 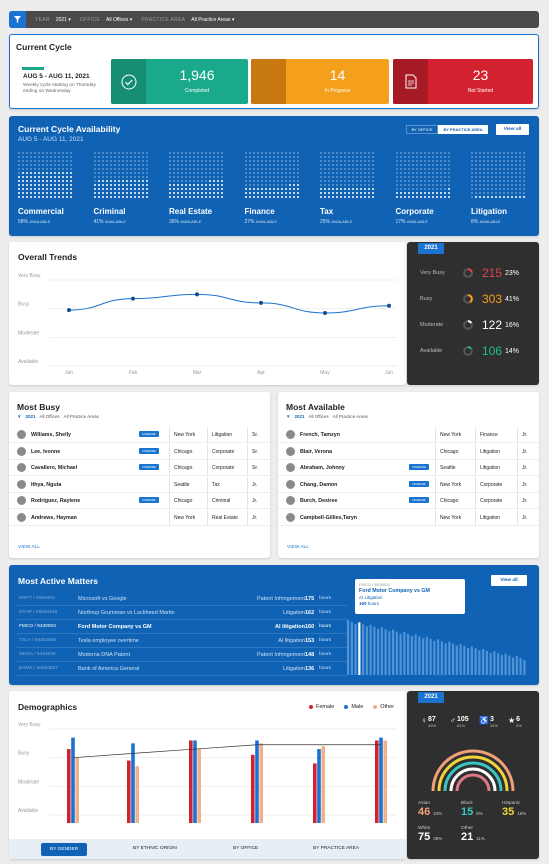 I want to click on availability-view-all-button: View all, so click(x=512, y=129).